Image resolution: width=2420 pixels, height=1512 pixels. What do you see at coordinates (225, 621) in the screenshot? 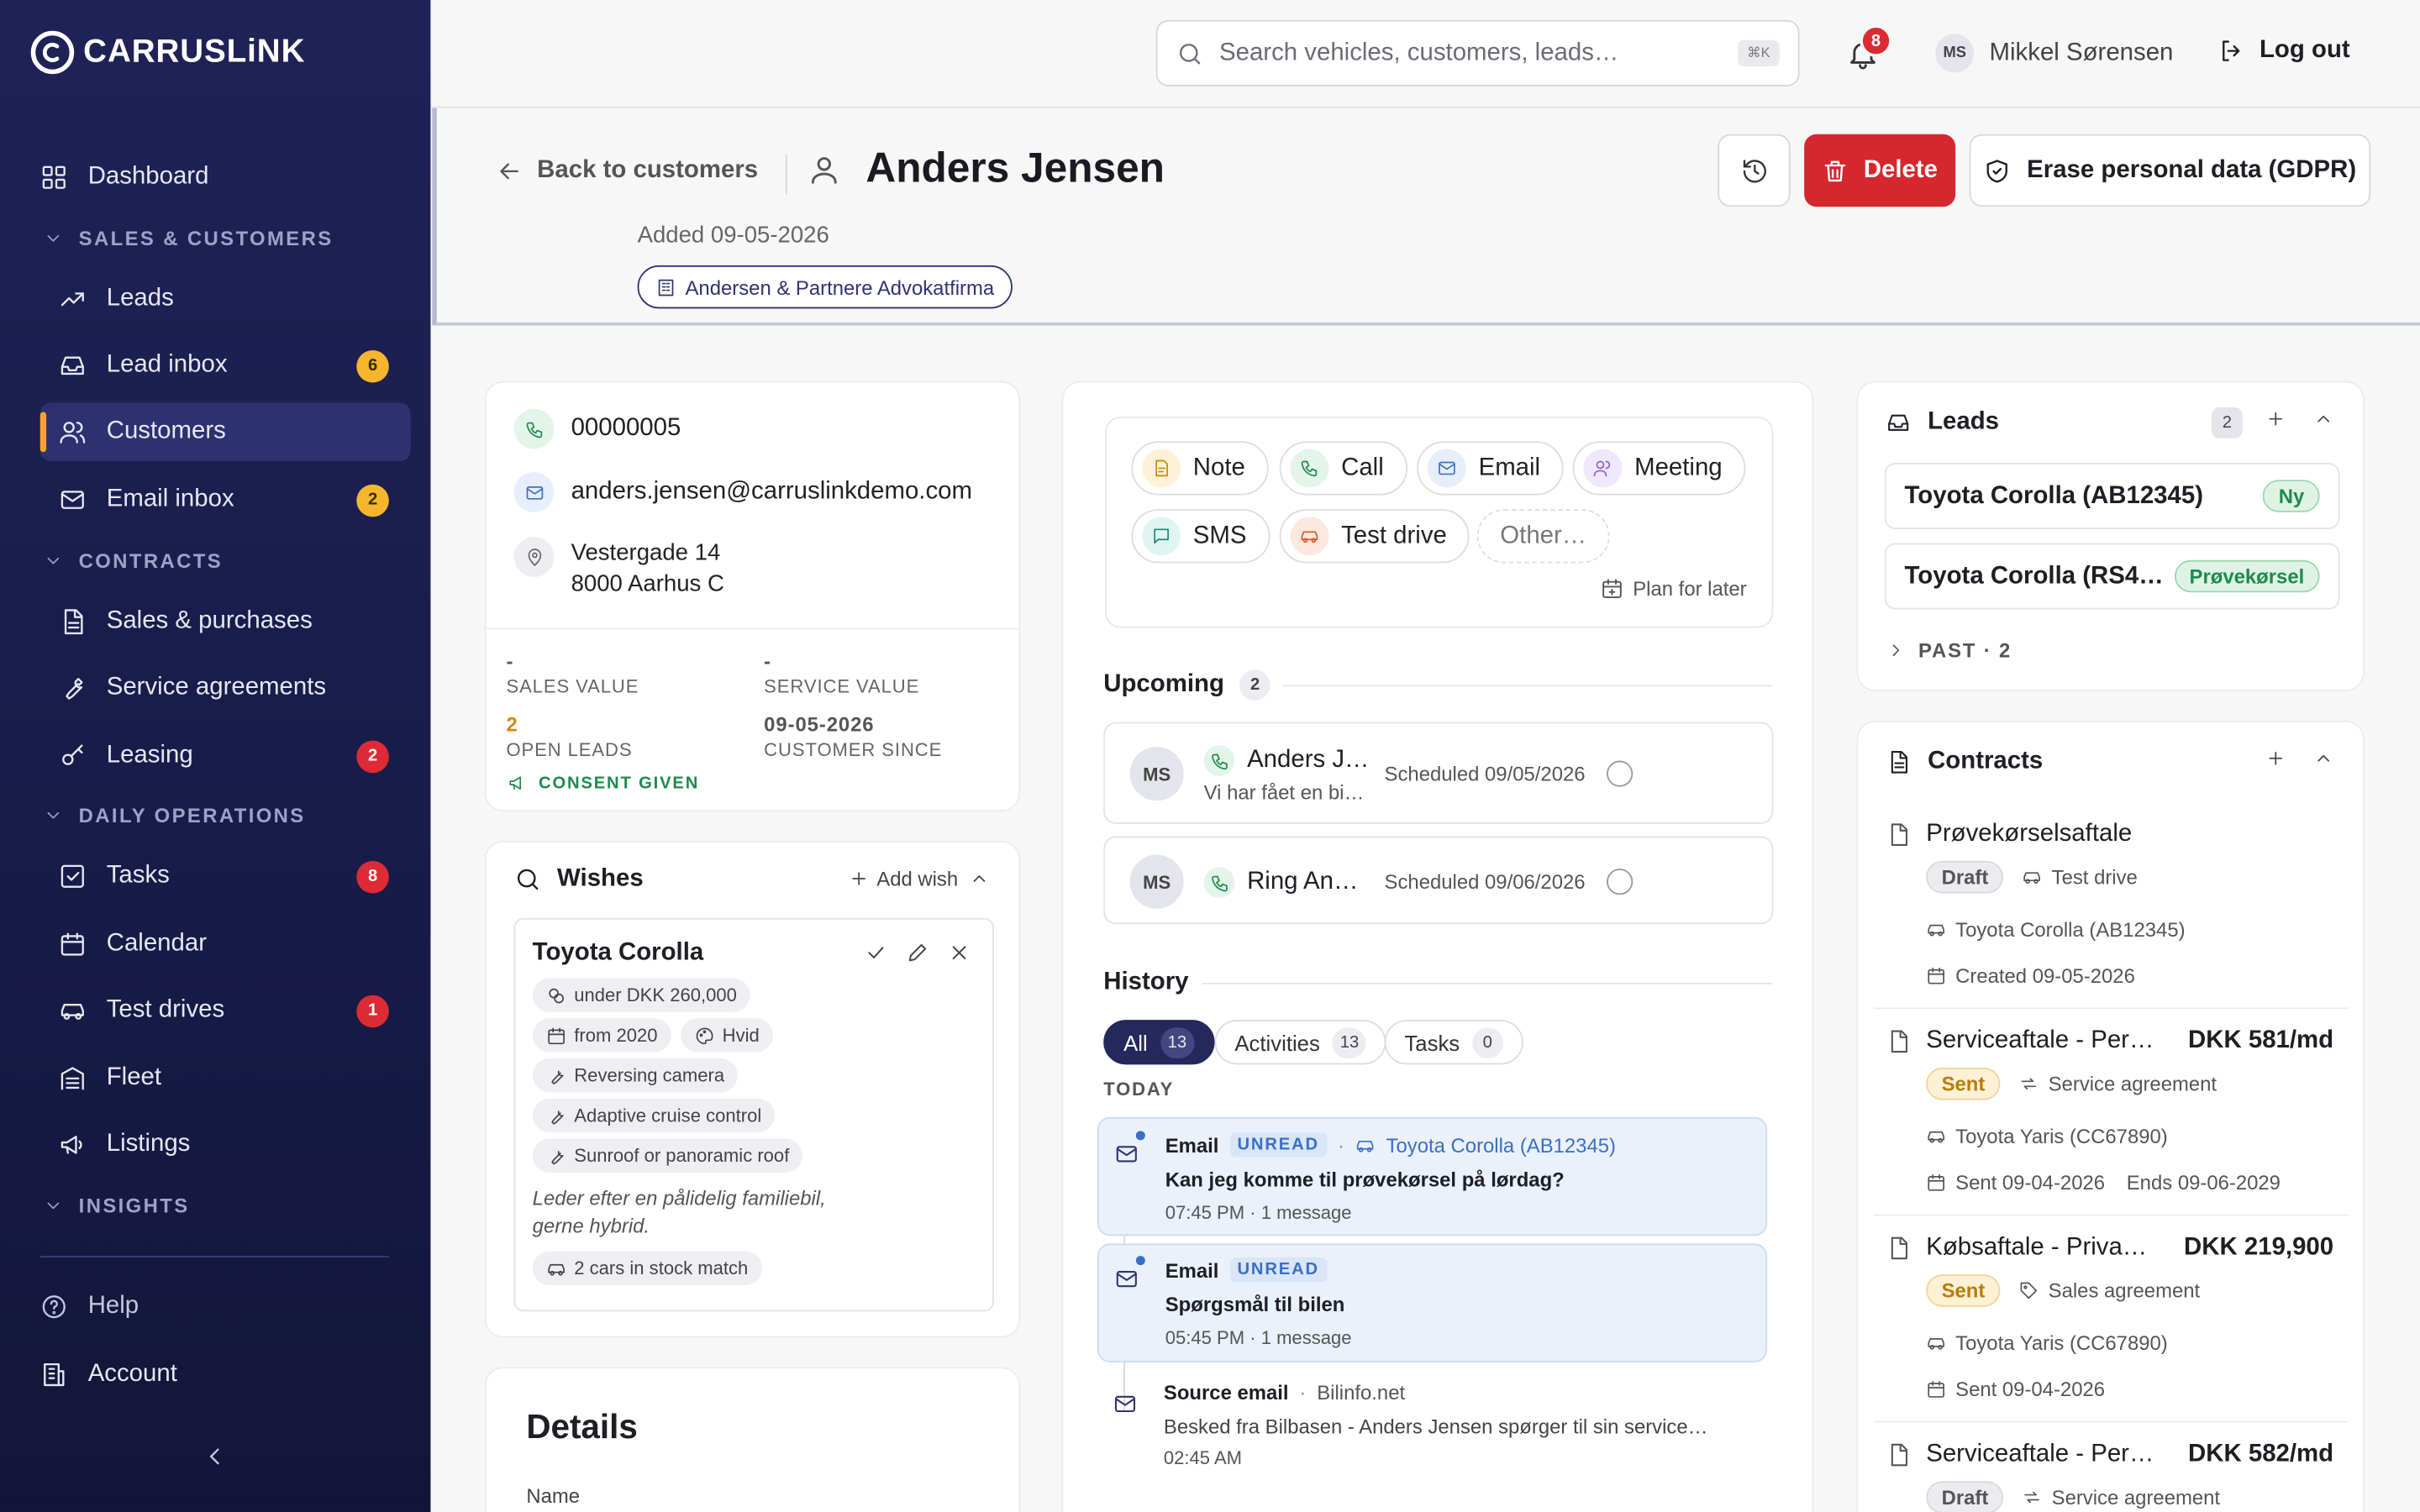
I see `nav-sales-purchases: Sales & purchases` at bounding box center [225, 621].